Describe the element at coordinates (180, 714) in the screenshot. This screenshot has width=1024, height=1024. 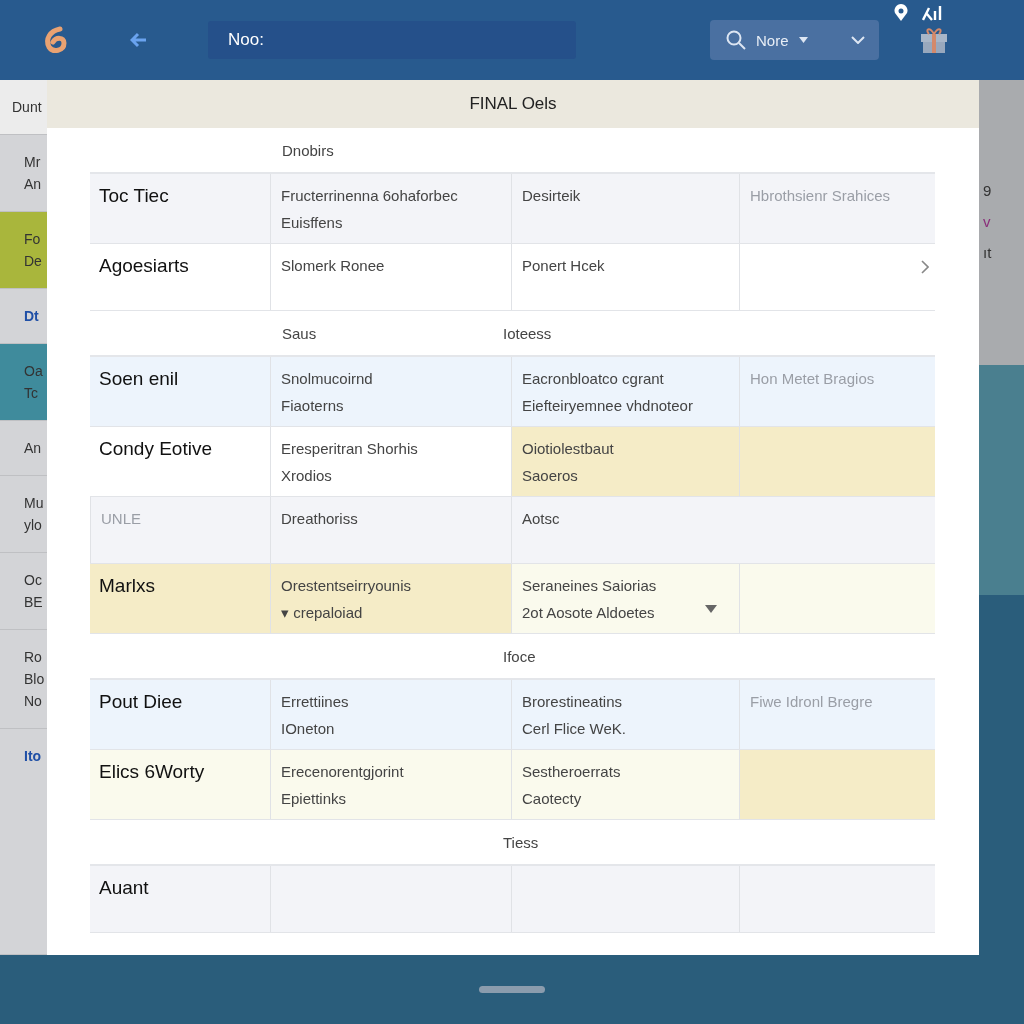
I see `row-title-cell: Pout Diee` at that location.